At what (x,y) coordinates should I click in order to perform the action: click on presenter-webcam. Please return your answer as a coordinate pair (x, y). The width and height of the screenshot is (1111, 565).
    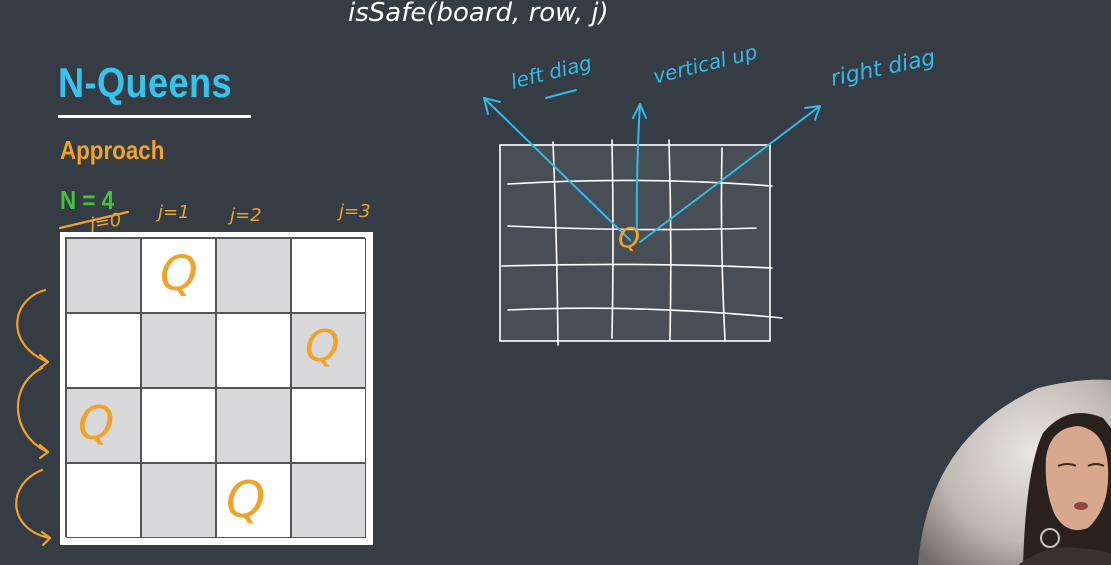
    Looking at the image, I should click on (1014, 471).